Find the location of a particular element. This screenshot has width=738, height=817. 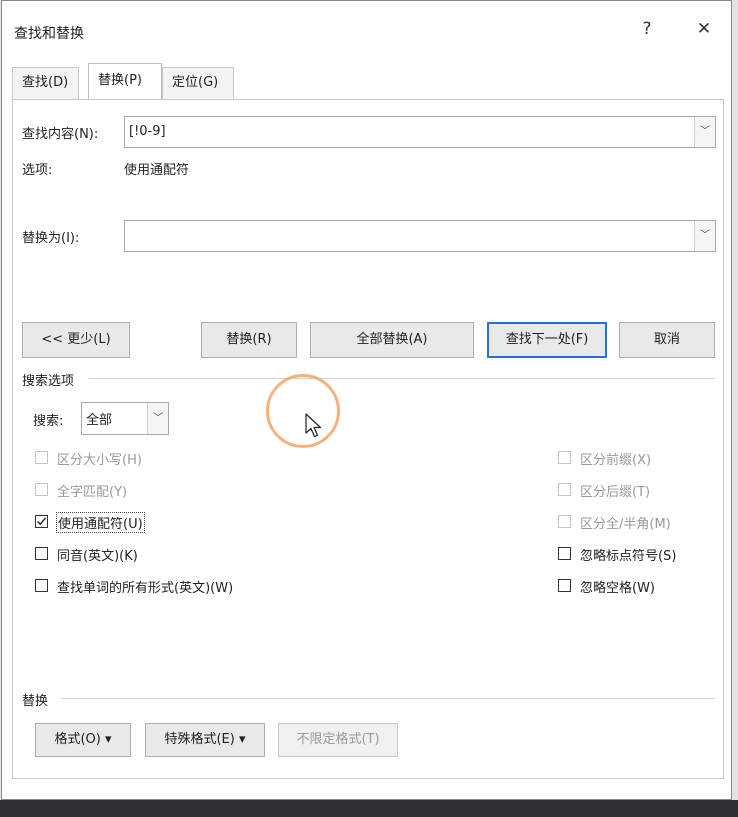

find-input: [!0-9] is located at coordinates (147, 131).